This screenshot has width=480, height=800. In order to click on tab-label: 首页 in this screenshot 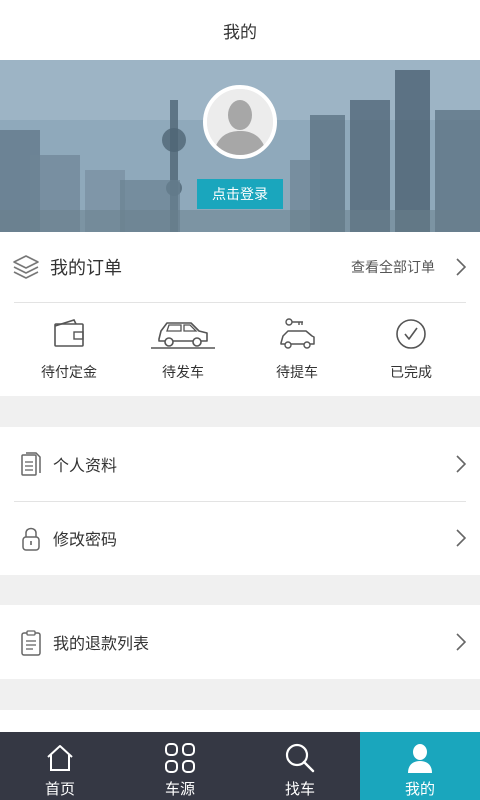, I will do `click(59, 789)`.